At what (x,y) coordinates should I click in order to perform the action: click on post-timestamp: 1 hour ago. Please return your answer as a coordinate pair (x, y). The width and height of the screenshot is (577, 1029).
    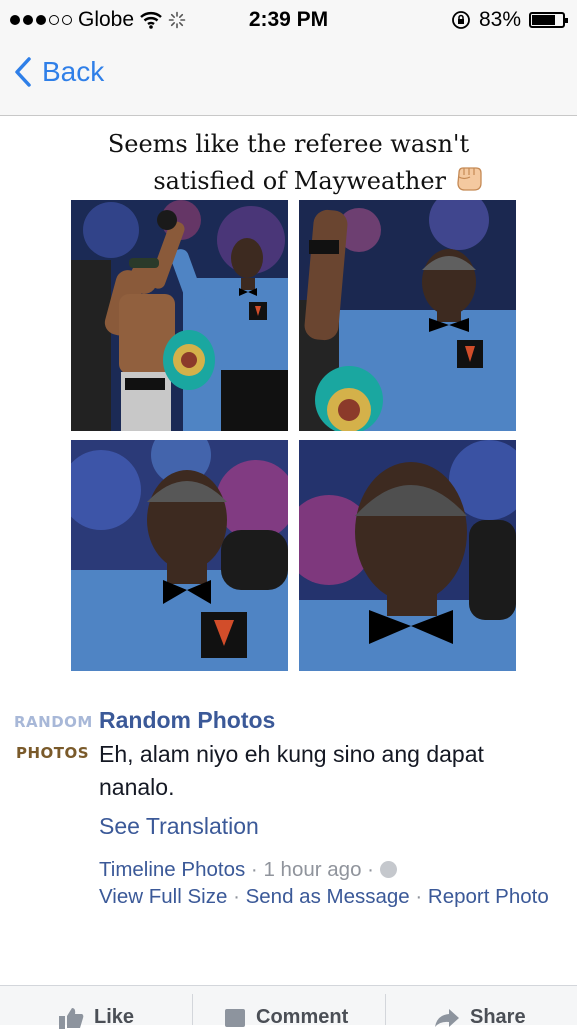
    Looking at the image, I should click on (312, 869).